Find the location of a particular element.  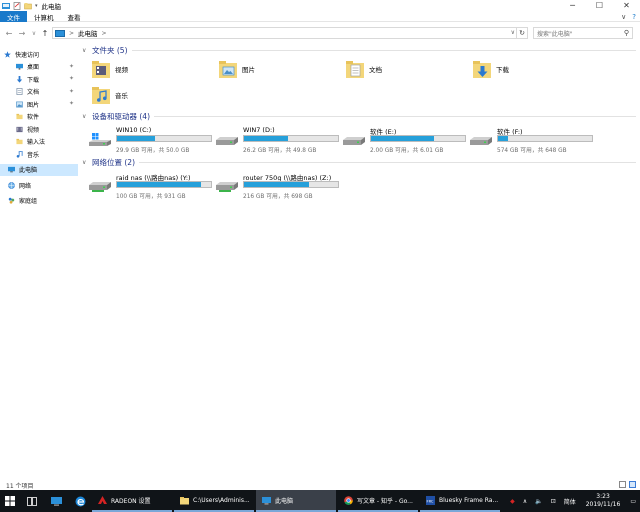

close-button: ✕ is located at coordinates (626, 5).